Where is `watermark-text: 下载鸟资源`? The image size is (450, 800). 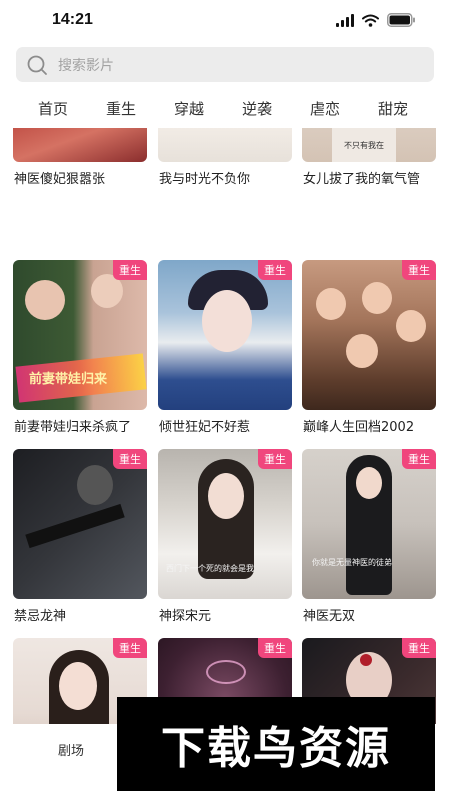
watermark-text: 下载鸟资源 is located at coordinates (276, 748).